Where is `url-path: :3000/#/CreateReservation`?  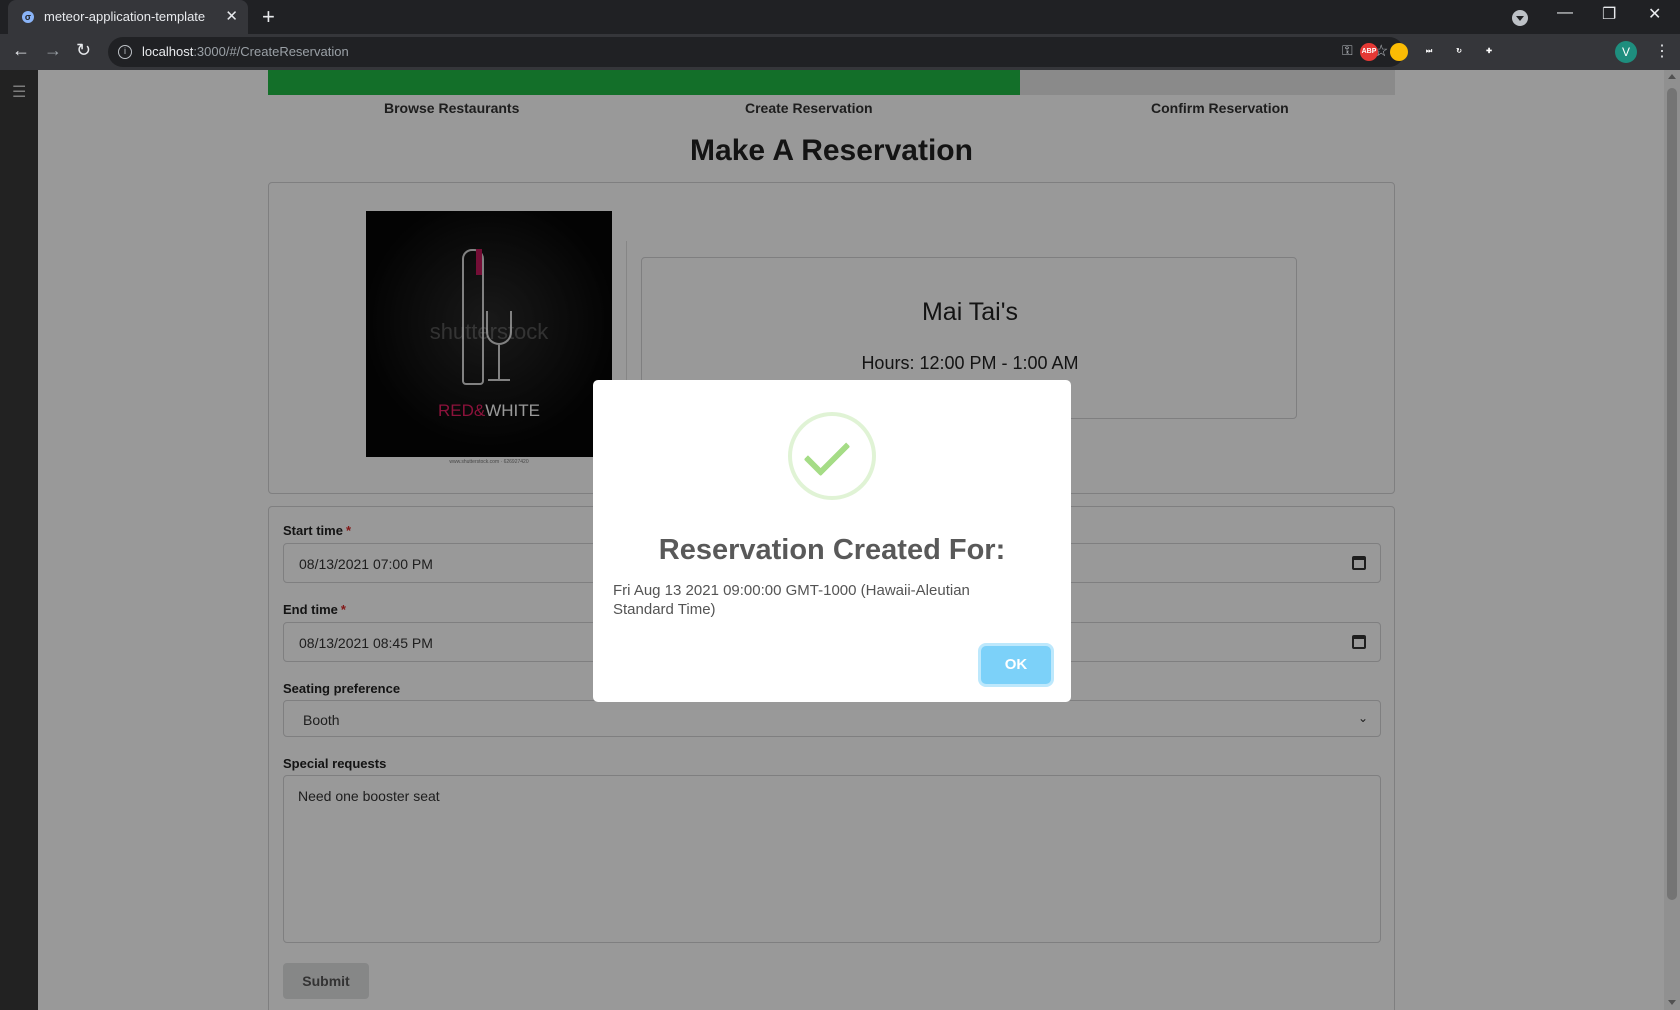
url-path: :3000/#/CreateReservation is located at coordinates (271, 51).